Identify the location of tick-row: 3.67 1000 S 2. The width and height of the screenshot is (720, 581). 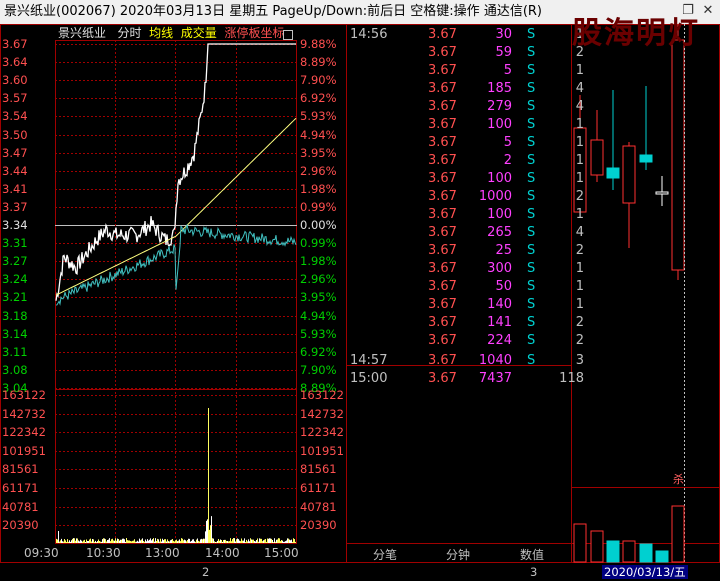
(465, 197).